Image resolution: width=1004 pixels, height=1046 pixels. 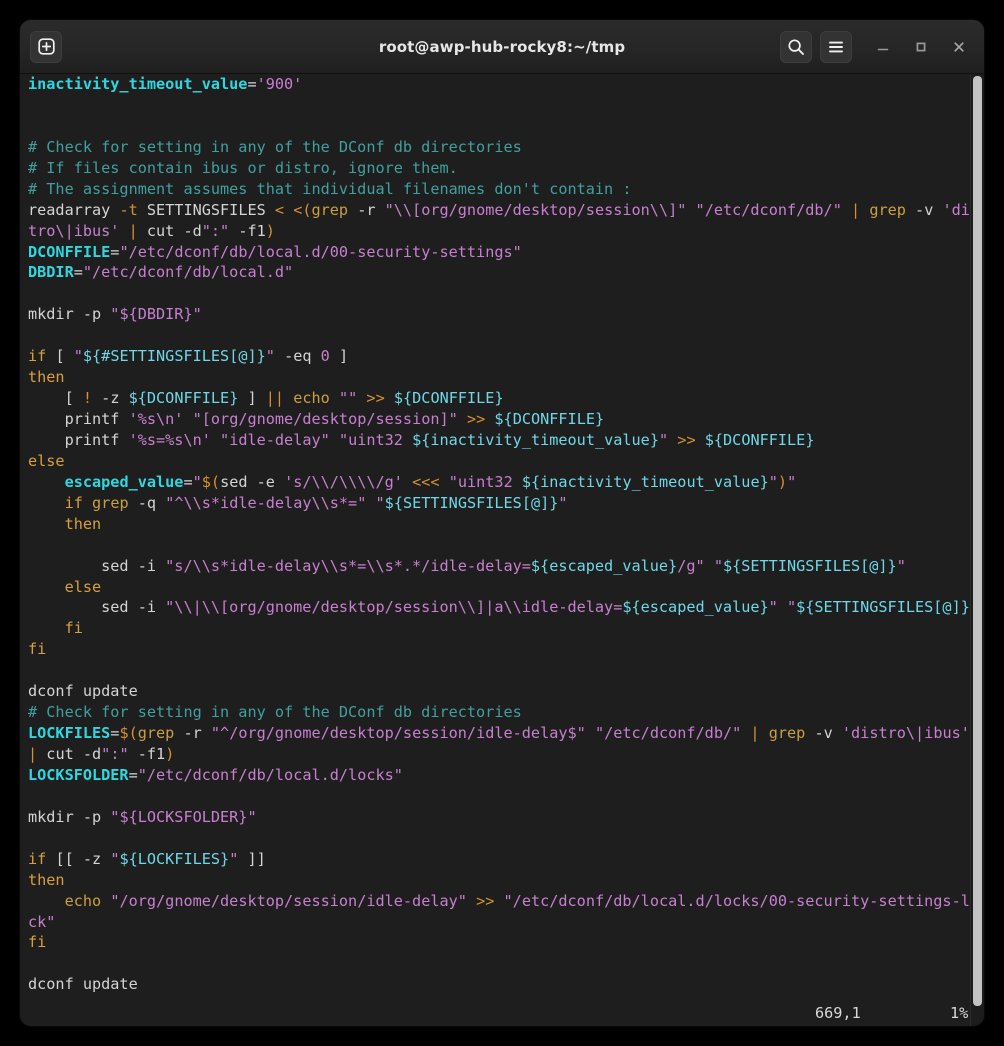 I want to click on code-token: "/etc/dconf/db/local.d", so click(x=188, y=272).